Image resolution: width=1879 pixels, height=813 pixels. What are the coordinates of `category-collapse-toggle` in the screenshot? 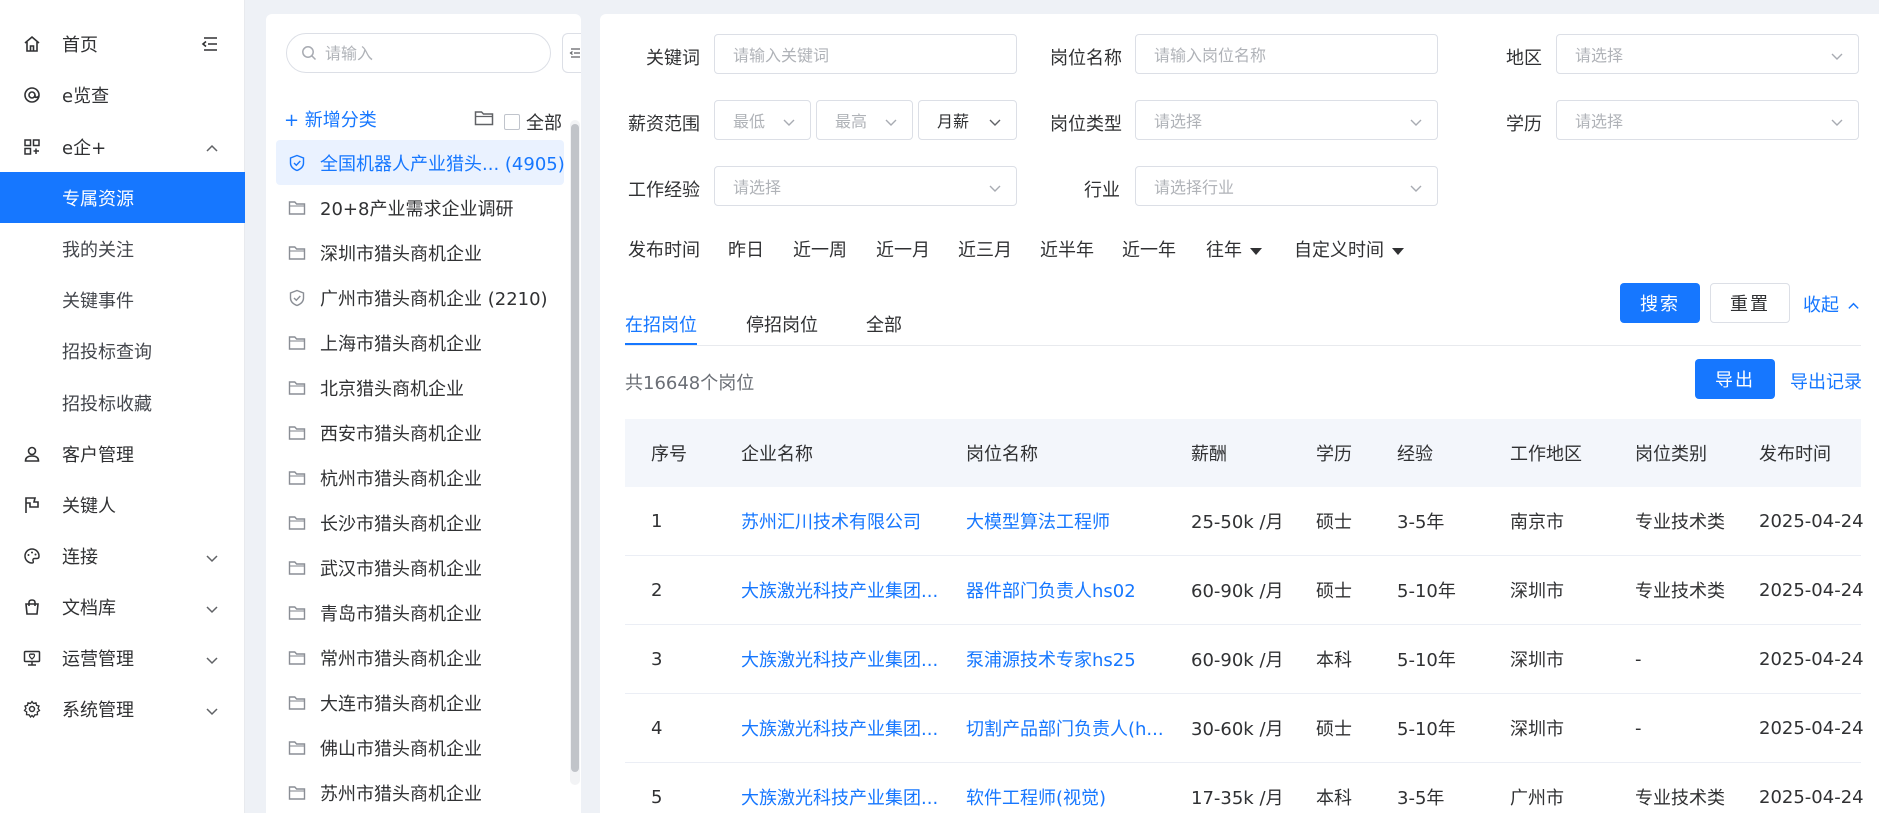 It's located at (571, 53).